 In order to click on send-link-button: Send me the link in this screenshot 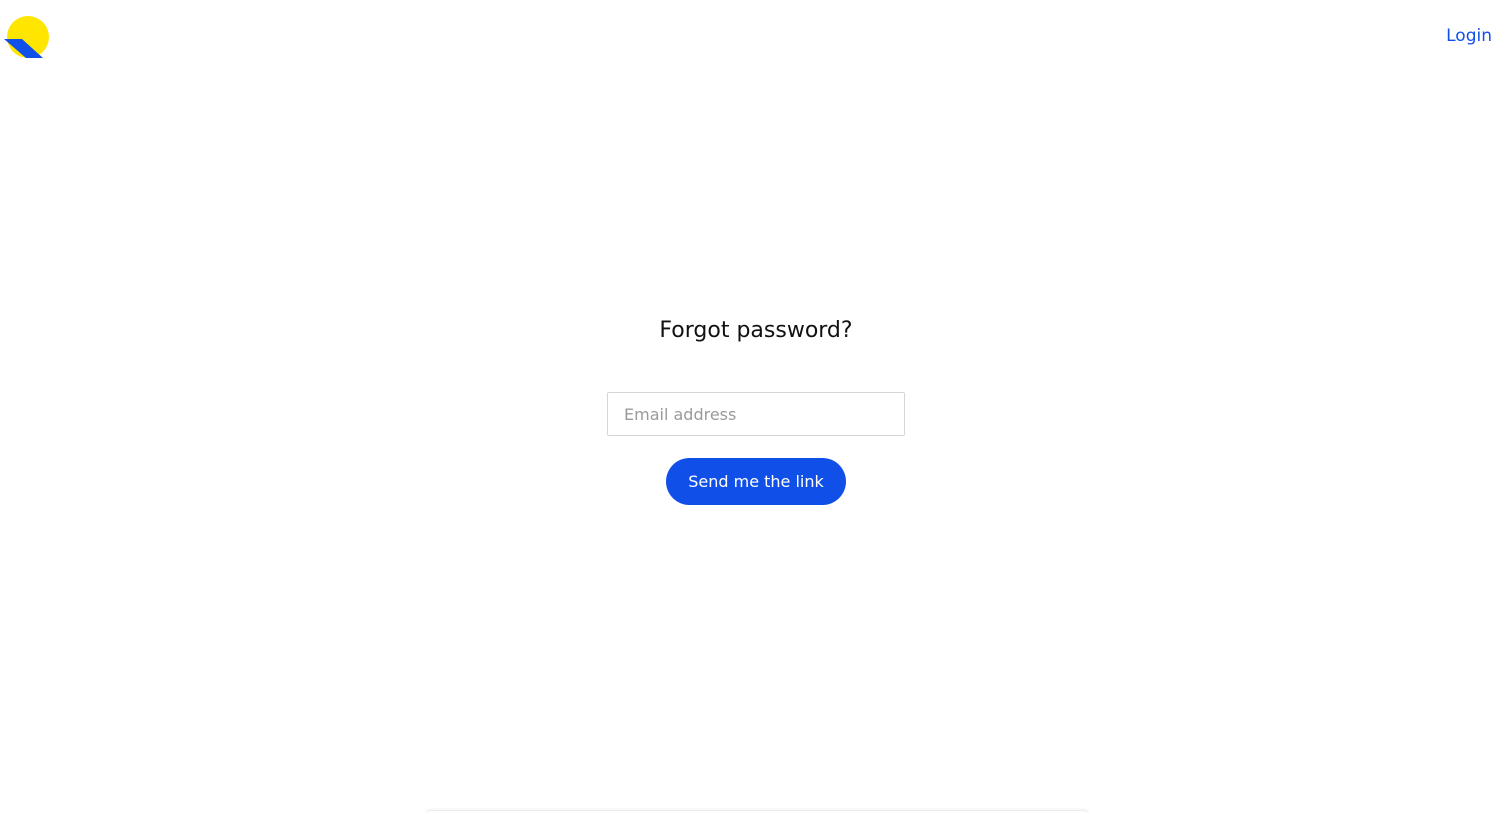, I will do `click(756, 481)`.